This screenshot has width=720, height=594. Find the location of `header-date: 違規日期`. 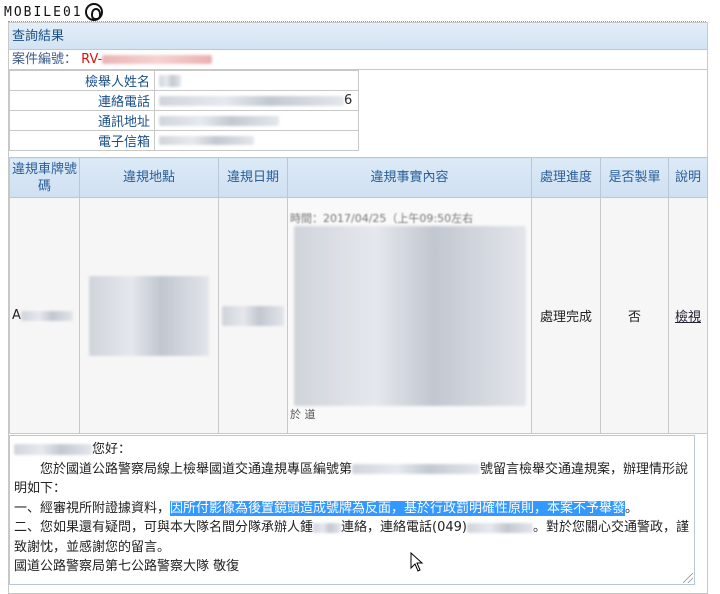

header-date: 違規日期 is located at coordinates (253, 177).